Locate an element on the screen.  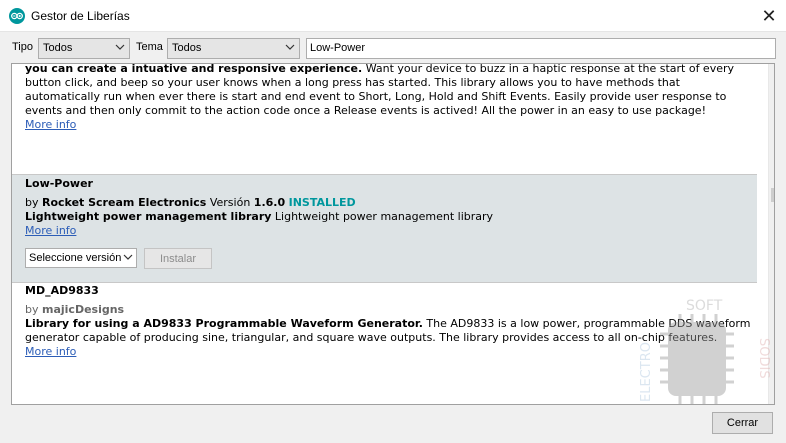
library-name: MD_AD9833 is located at coordinates (62, 290).